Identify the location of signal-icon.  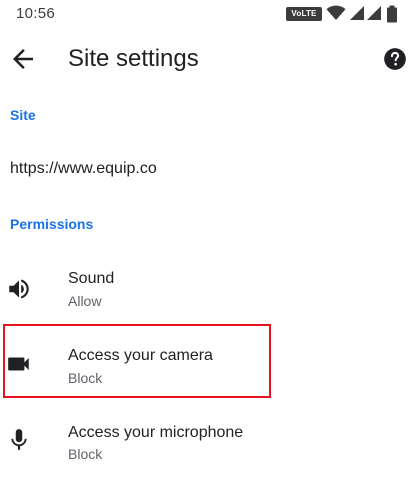
(357, 13).